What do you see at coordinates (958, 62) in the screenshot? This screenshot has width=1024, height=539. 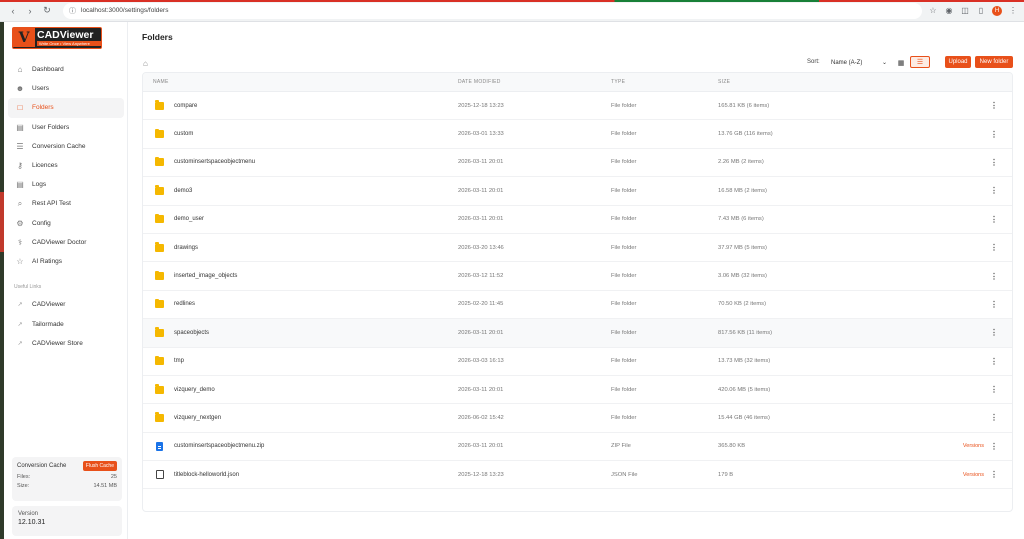 I see `upload-button: Upload` at bounding box center [958, 62].